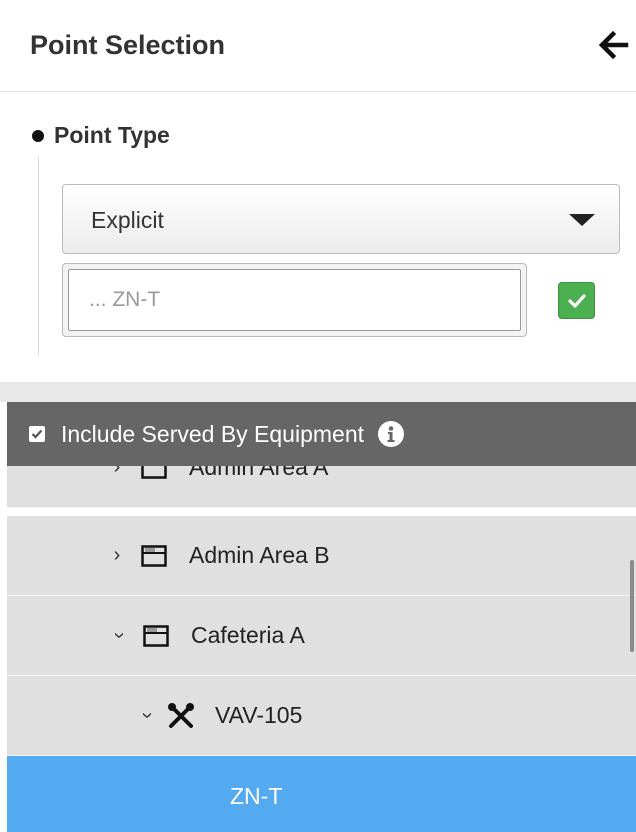 The width and height of the screenshot is (636, 832). Describe the element at coordinates (341, 219) in the screenshot. I see `point-type-select: Explicit` at that location.